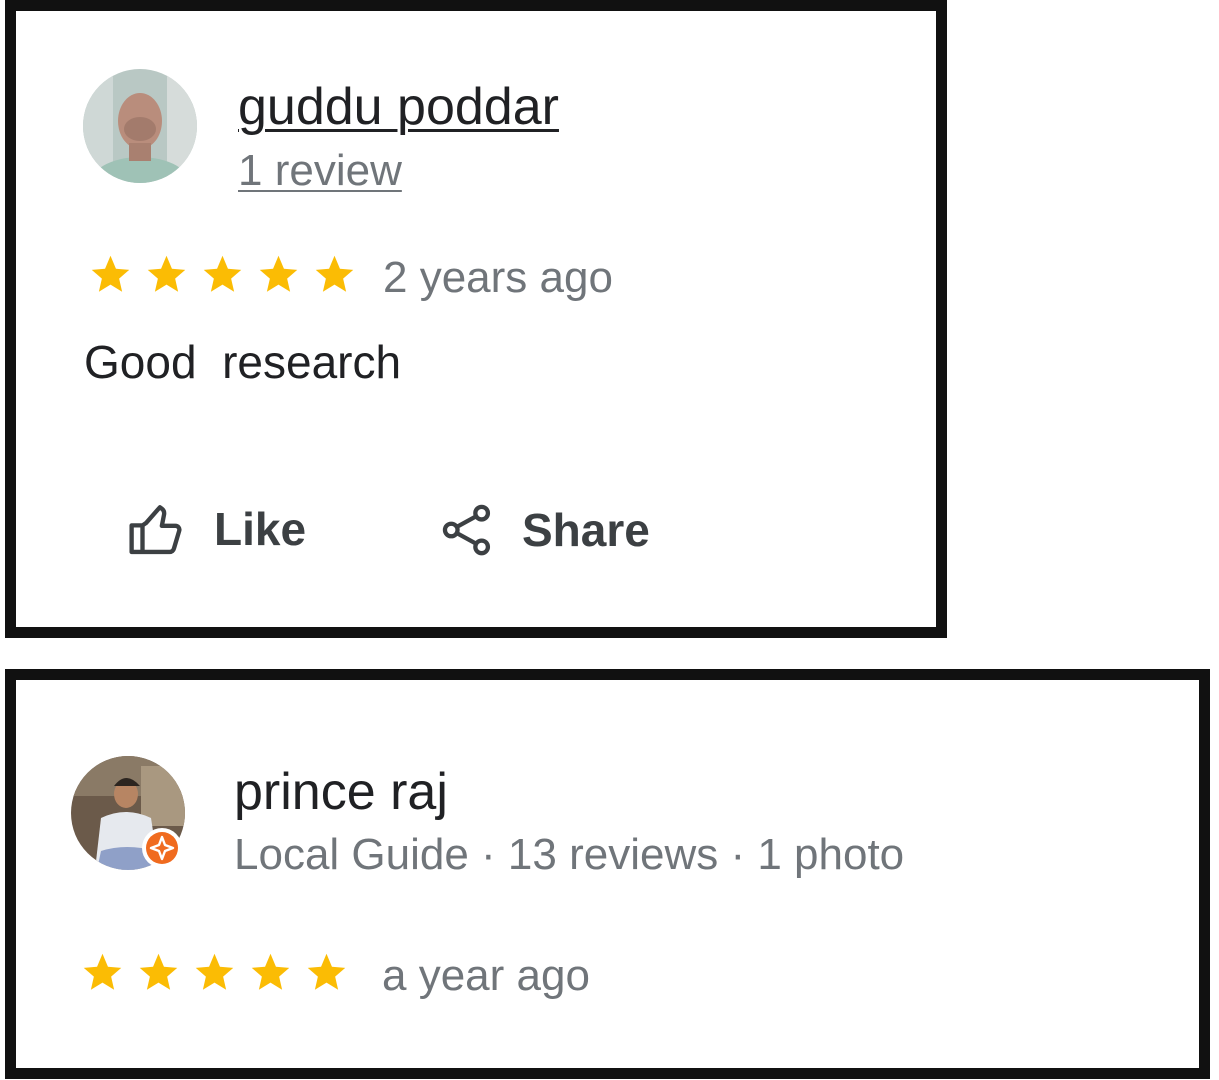 This screenshot has width=1219, height=1080. What do you see at coordinates (398, 107) in the screenshot?
I see `reviewer-name-link: guddu poddar` at bounding box center [398, 107].